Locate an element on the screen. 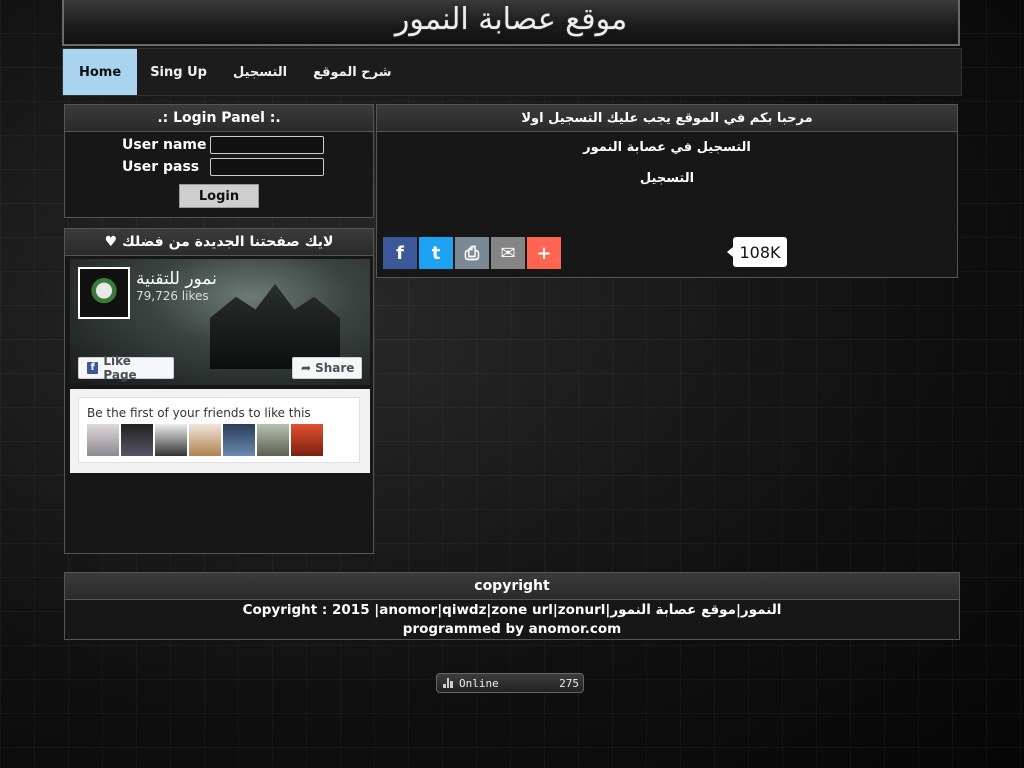  username-input is located at coordinates (267, 145).